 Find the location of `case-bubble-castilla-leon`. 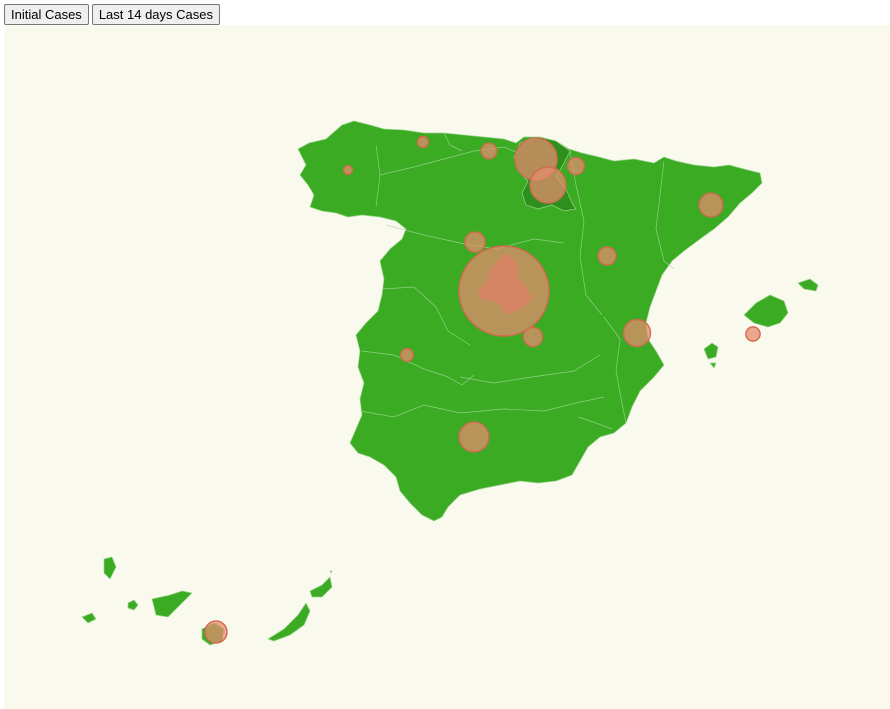

case-bubble-castilla-leon is located at coordinates (475, 242).